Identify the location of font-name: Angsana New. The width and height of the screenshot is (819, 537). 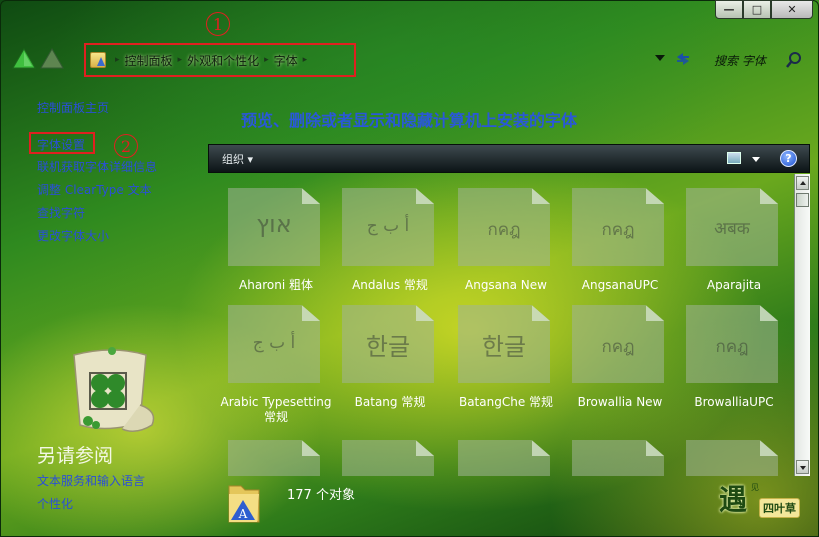
(506, 285).